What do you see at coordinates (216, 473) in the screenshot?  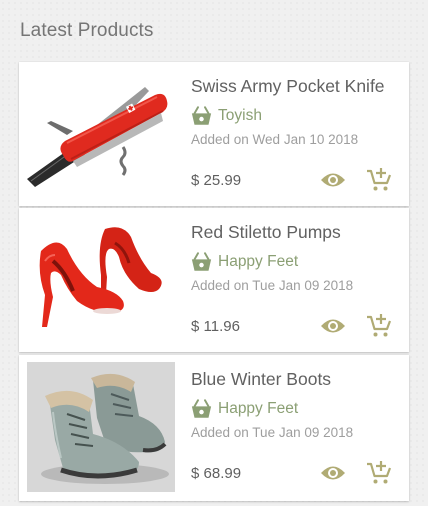 I see `product-price: $ 68.99` at bounding box center [216, 473].